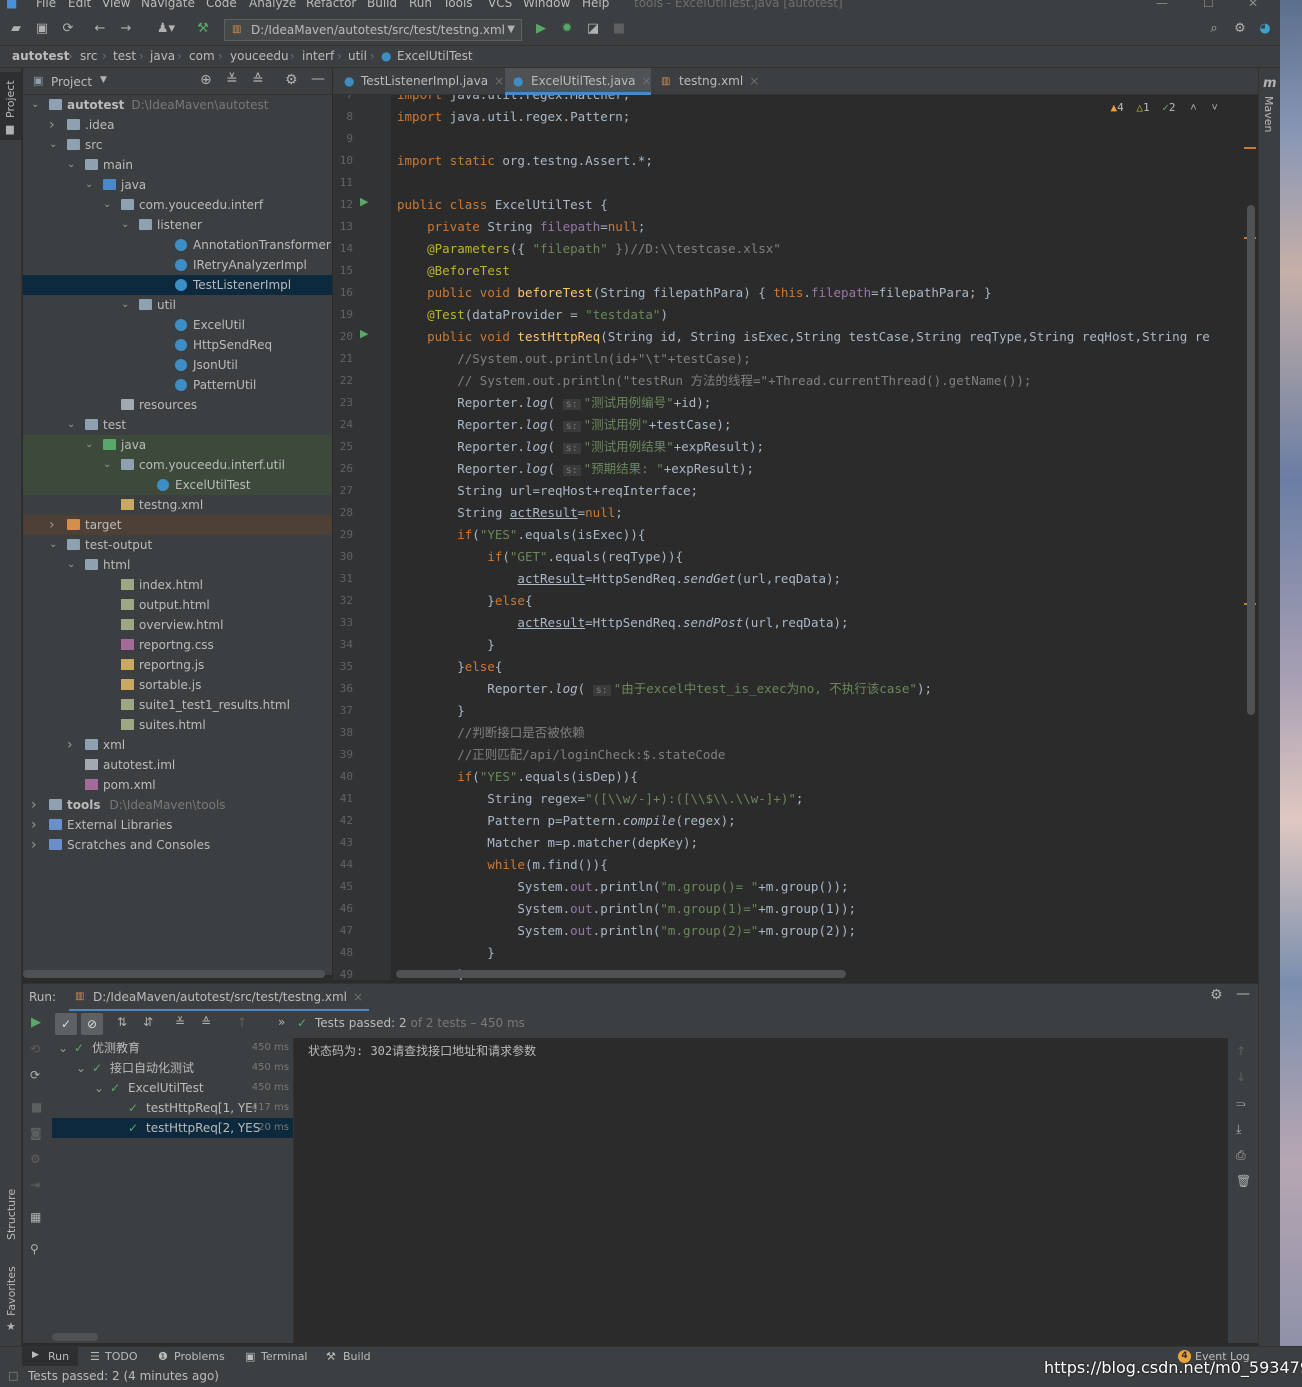 Image resolution: width=1302 pixels, height=1387 pixels. What do you see at coordinates (36, 1022) in the screenshot?
I see `rerun-icon: ▶` at bounding box center [36, 1022].